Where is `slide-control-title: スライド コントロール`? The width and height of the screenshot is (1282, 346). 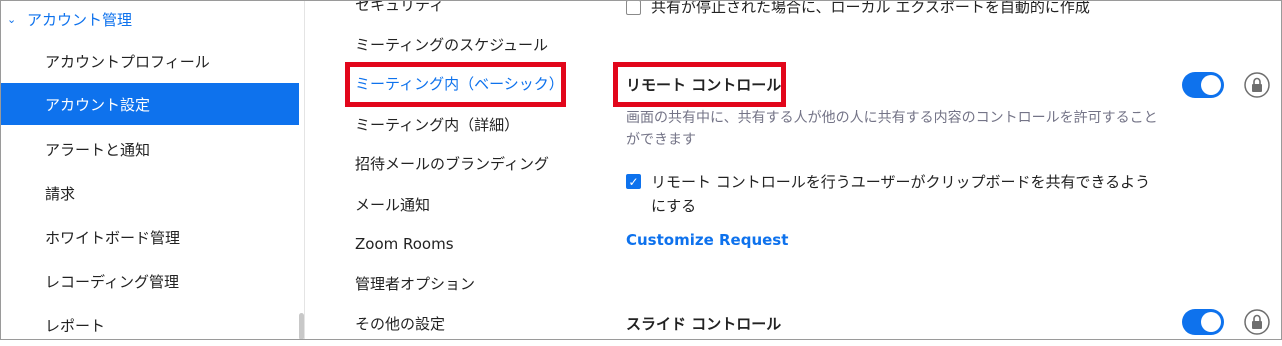 slide-control-title: スライド コントロール is located at coordinates (704, 324).